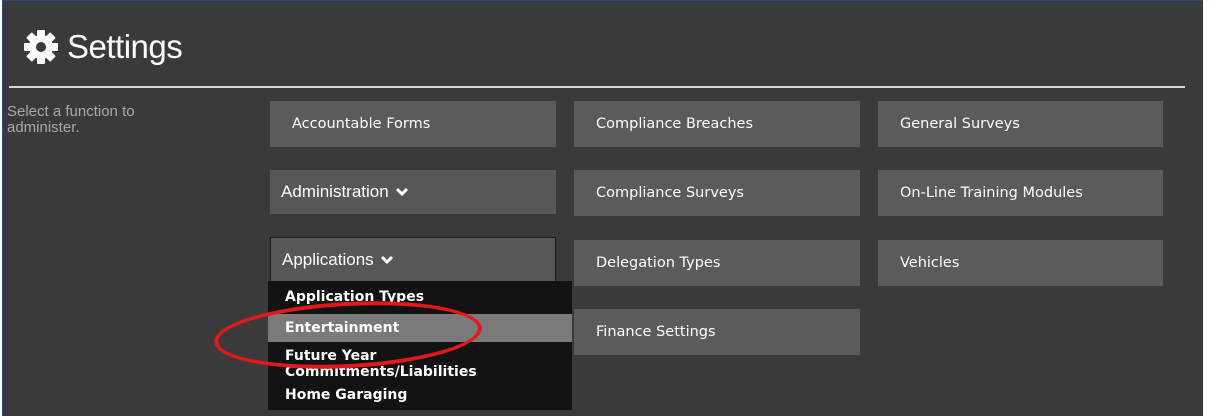 This screenshot has width=1209, height=416. I want to click on general-surveys-button: General Surveys, so click(1020, 124).